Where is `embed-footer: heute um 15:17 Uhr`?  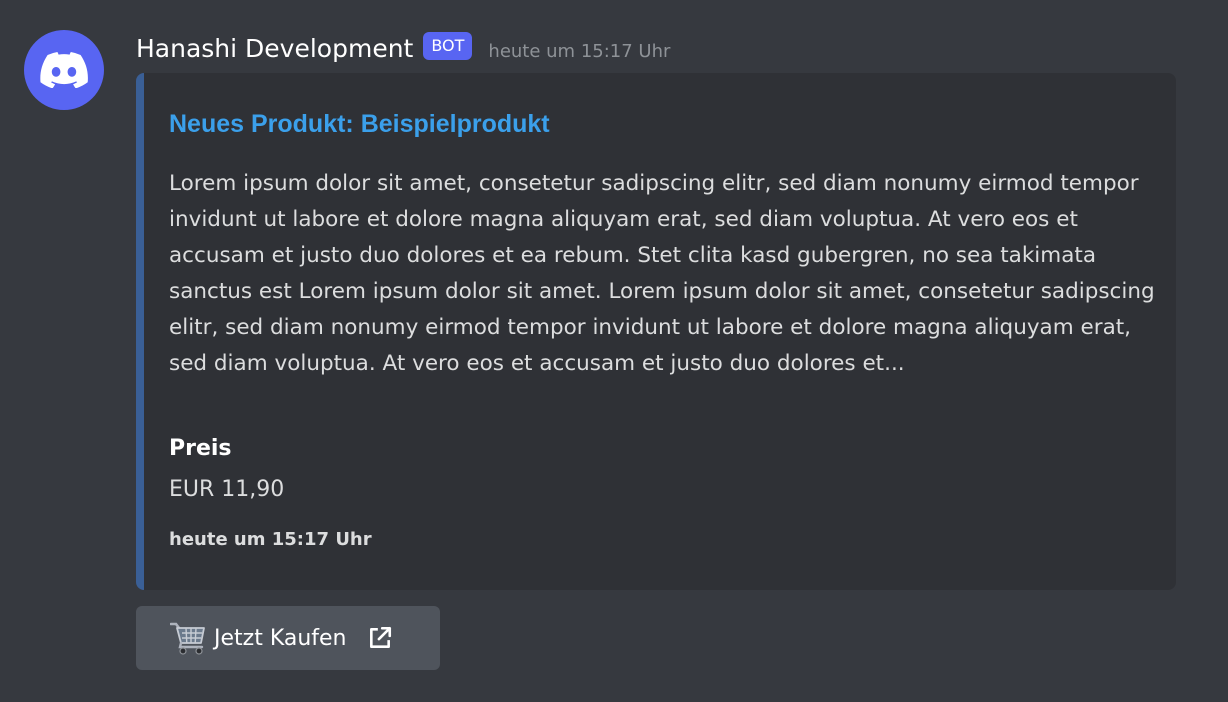 embed-footer: heute um 15:17 Uhr is located at coordinates (270, 539).